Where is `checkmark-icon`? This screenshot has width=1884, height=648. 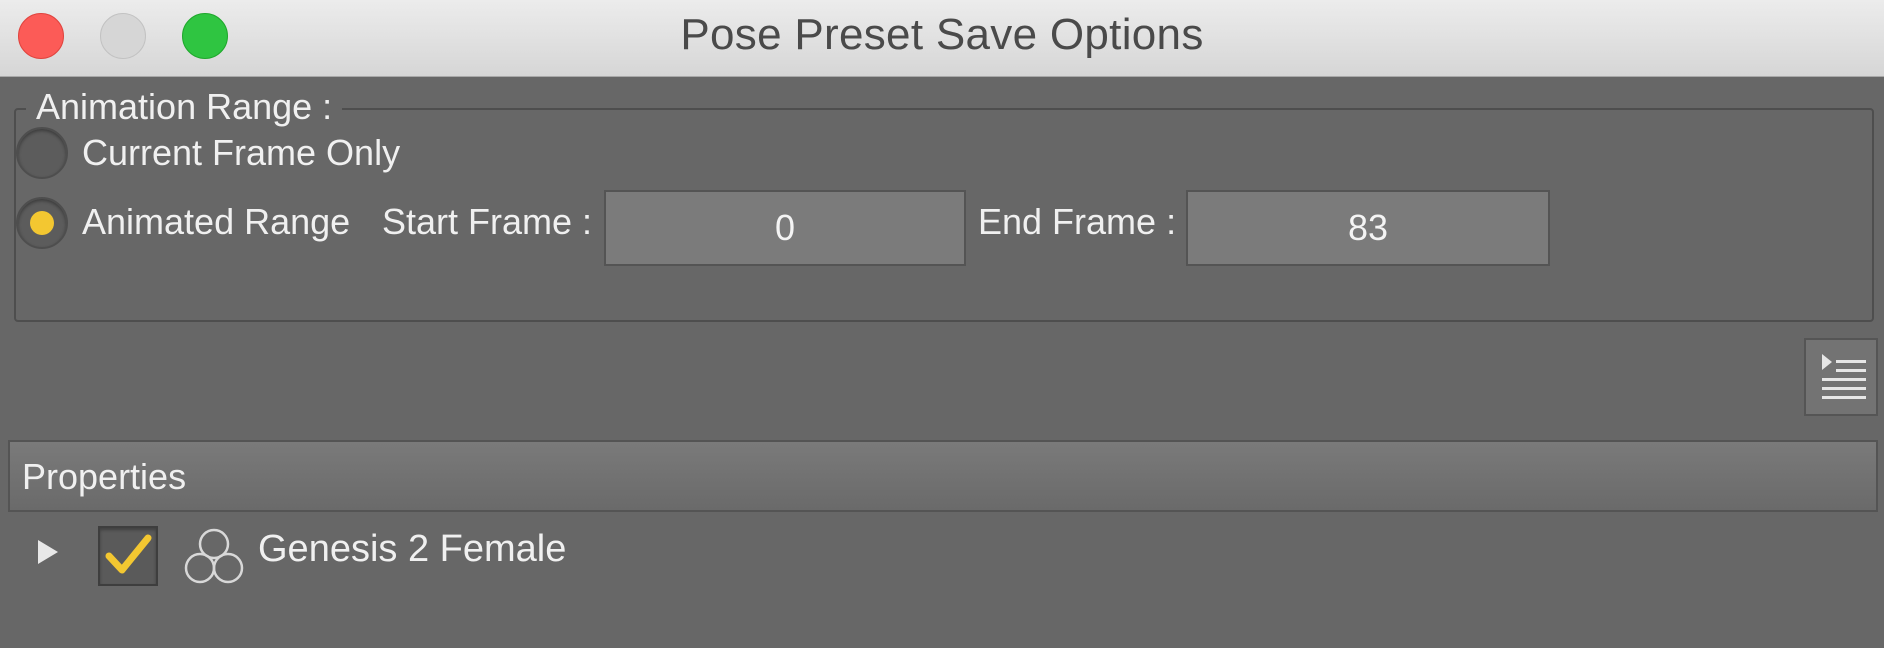
checkmark-icon is located at coordinates (128, 554).